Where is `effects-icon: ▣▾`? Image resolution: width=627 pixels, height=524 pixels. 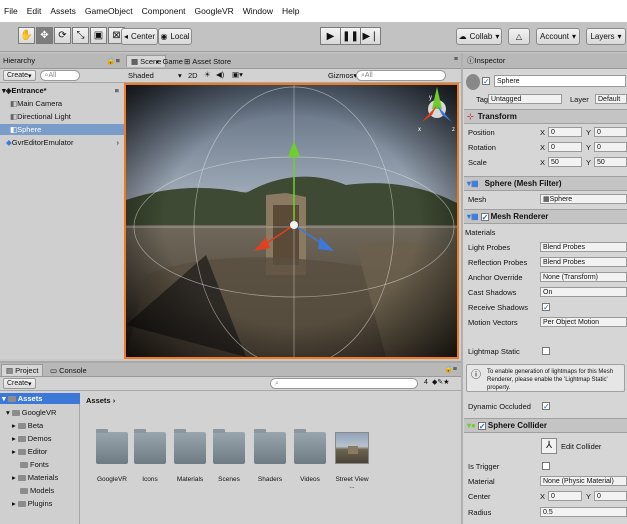 effects-icon: ▣▾ is located at coordinates (237, 74).